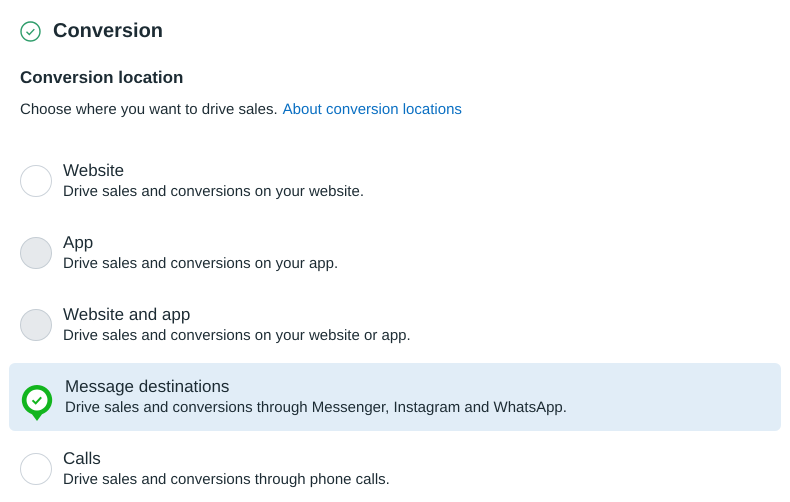 This screenshot has width=790, height=502. I want to click on option-label: Message destinations, so click(147, 387).